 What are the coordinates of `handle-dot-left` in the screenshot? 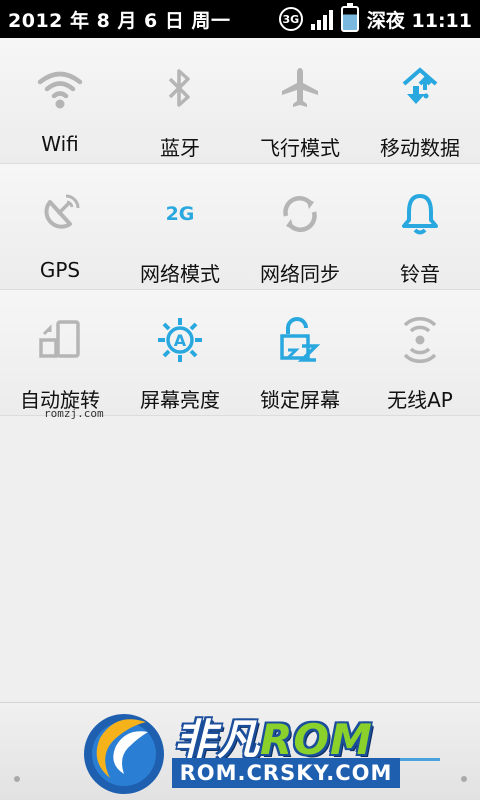 It's located at (17, 779).